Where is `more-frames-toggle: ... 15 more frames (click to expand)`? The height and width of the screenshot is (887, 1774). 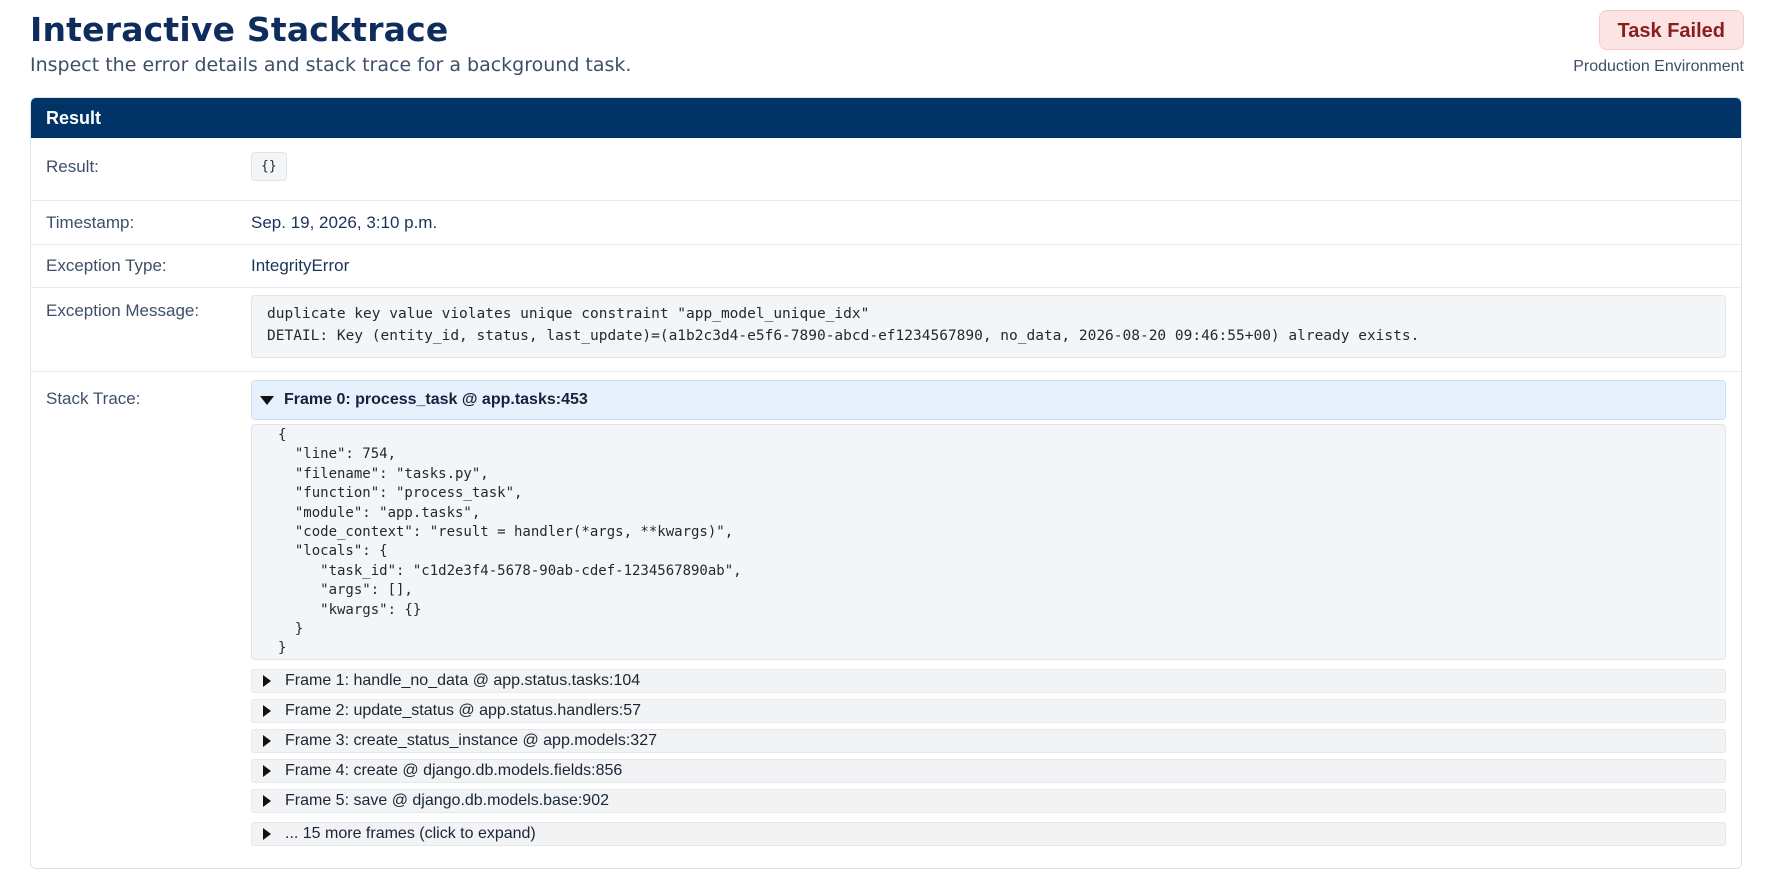 more-frames-toggle: ... 15 more frames (click to expand) is located at coordinates (988, 834).